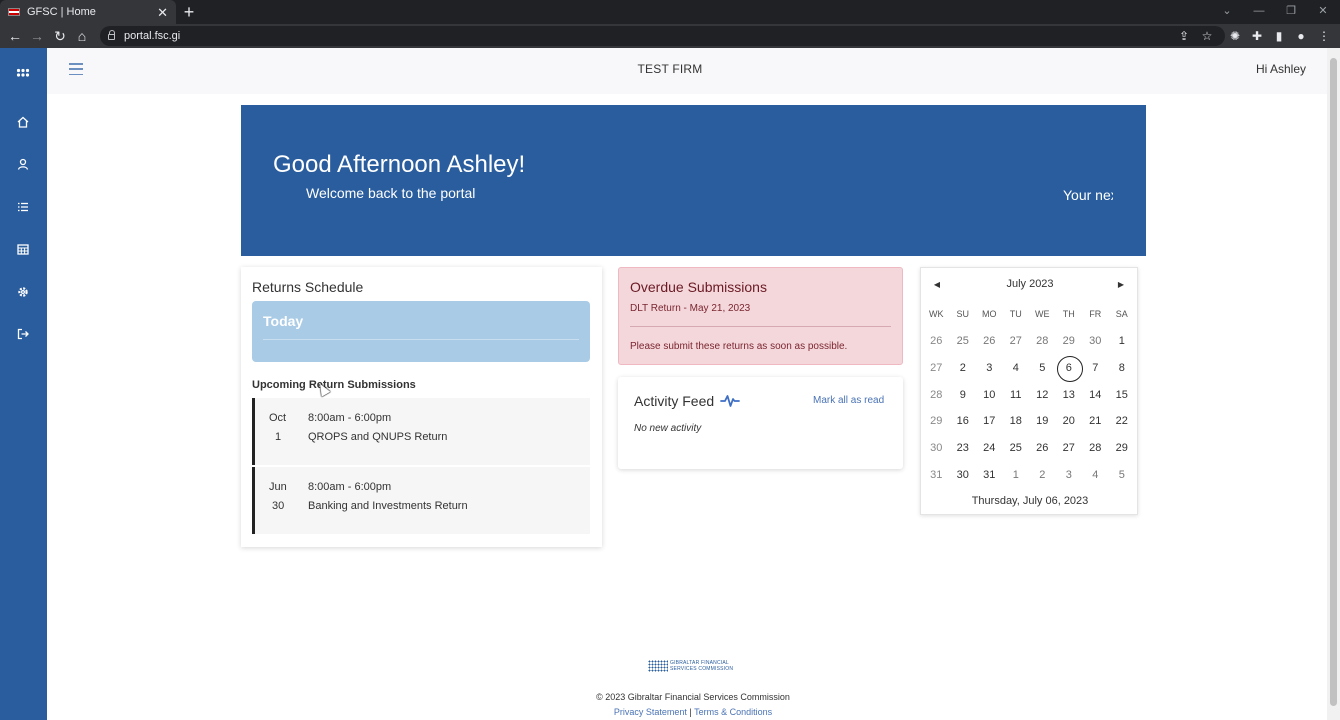 This screenshot has height=720, width=1340. Describe the element at coordinates (1323, 11) in the screenshot. I see `close-window-button: ✕` at that location.